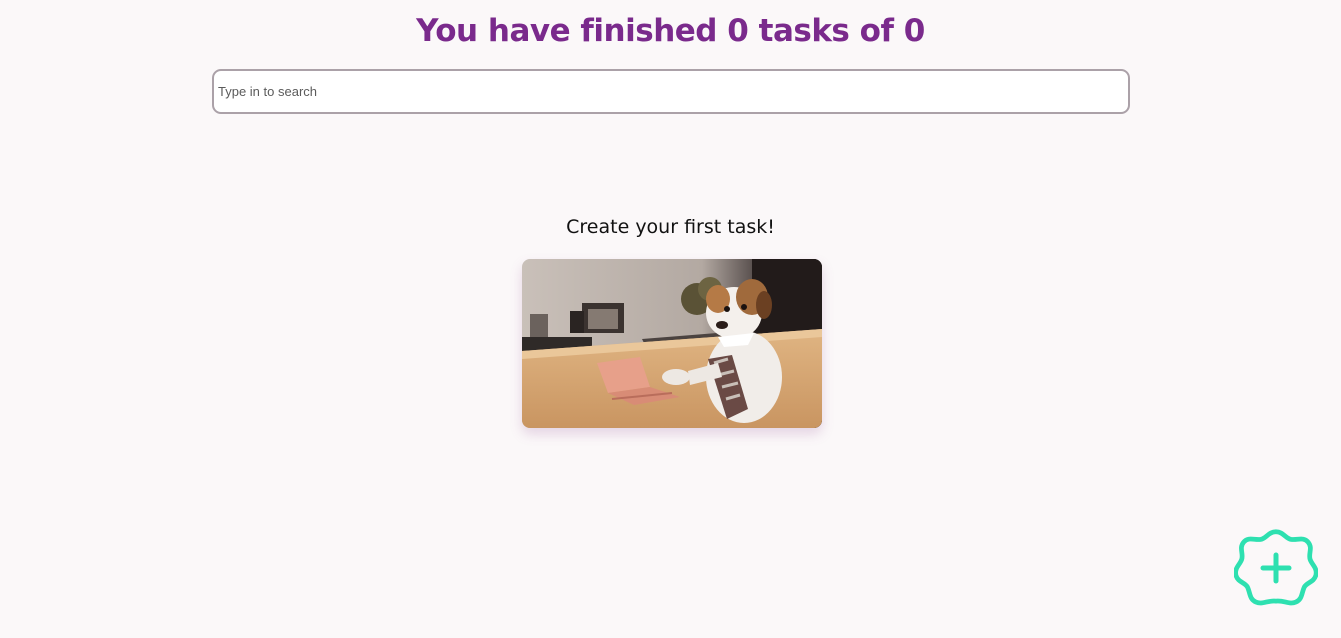 The height and width of the screenshot is (638, 1341). I want to click on plus-badge-icon, so click(1276, 567).